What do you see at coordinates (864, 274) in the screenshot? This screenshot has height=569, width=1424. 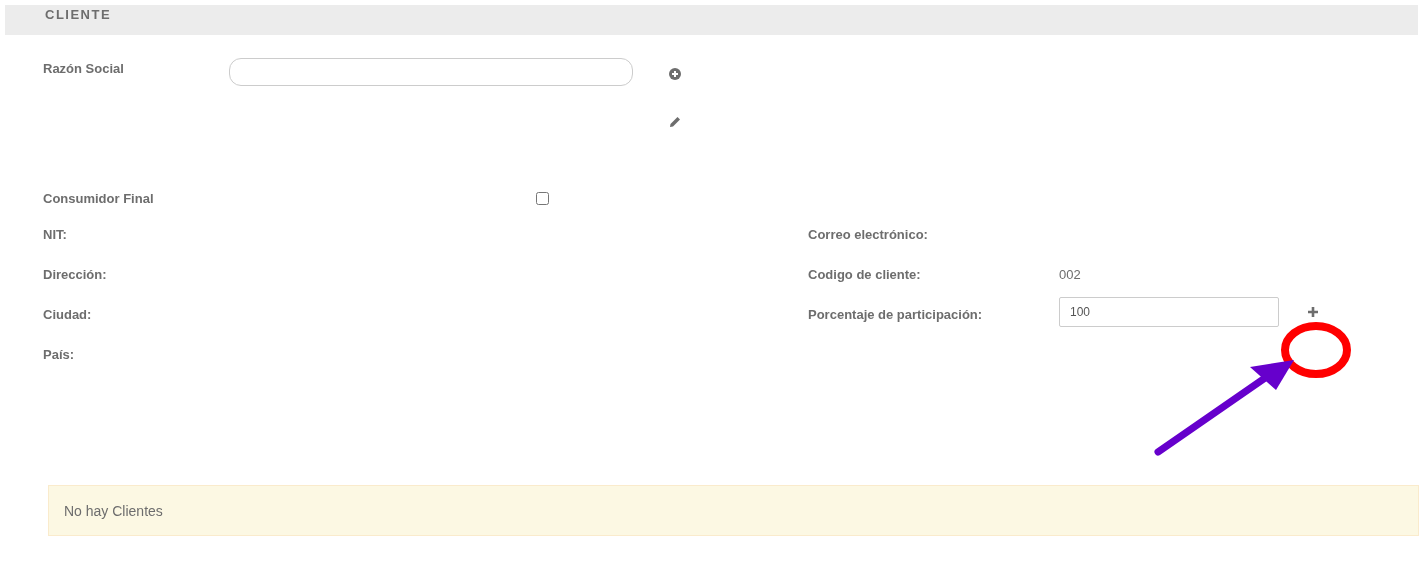 I see `field-label: Codigo de cliente:` at bounding box center [864, 274].